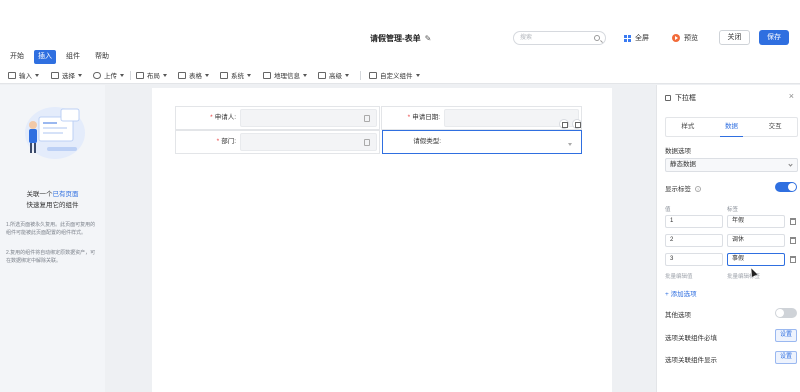  Describe the element at coordinates (395, 38) in the screenshot. I see `page-title-text: 请假管理-表单` at that location.